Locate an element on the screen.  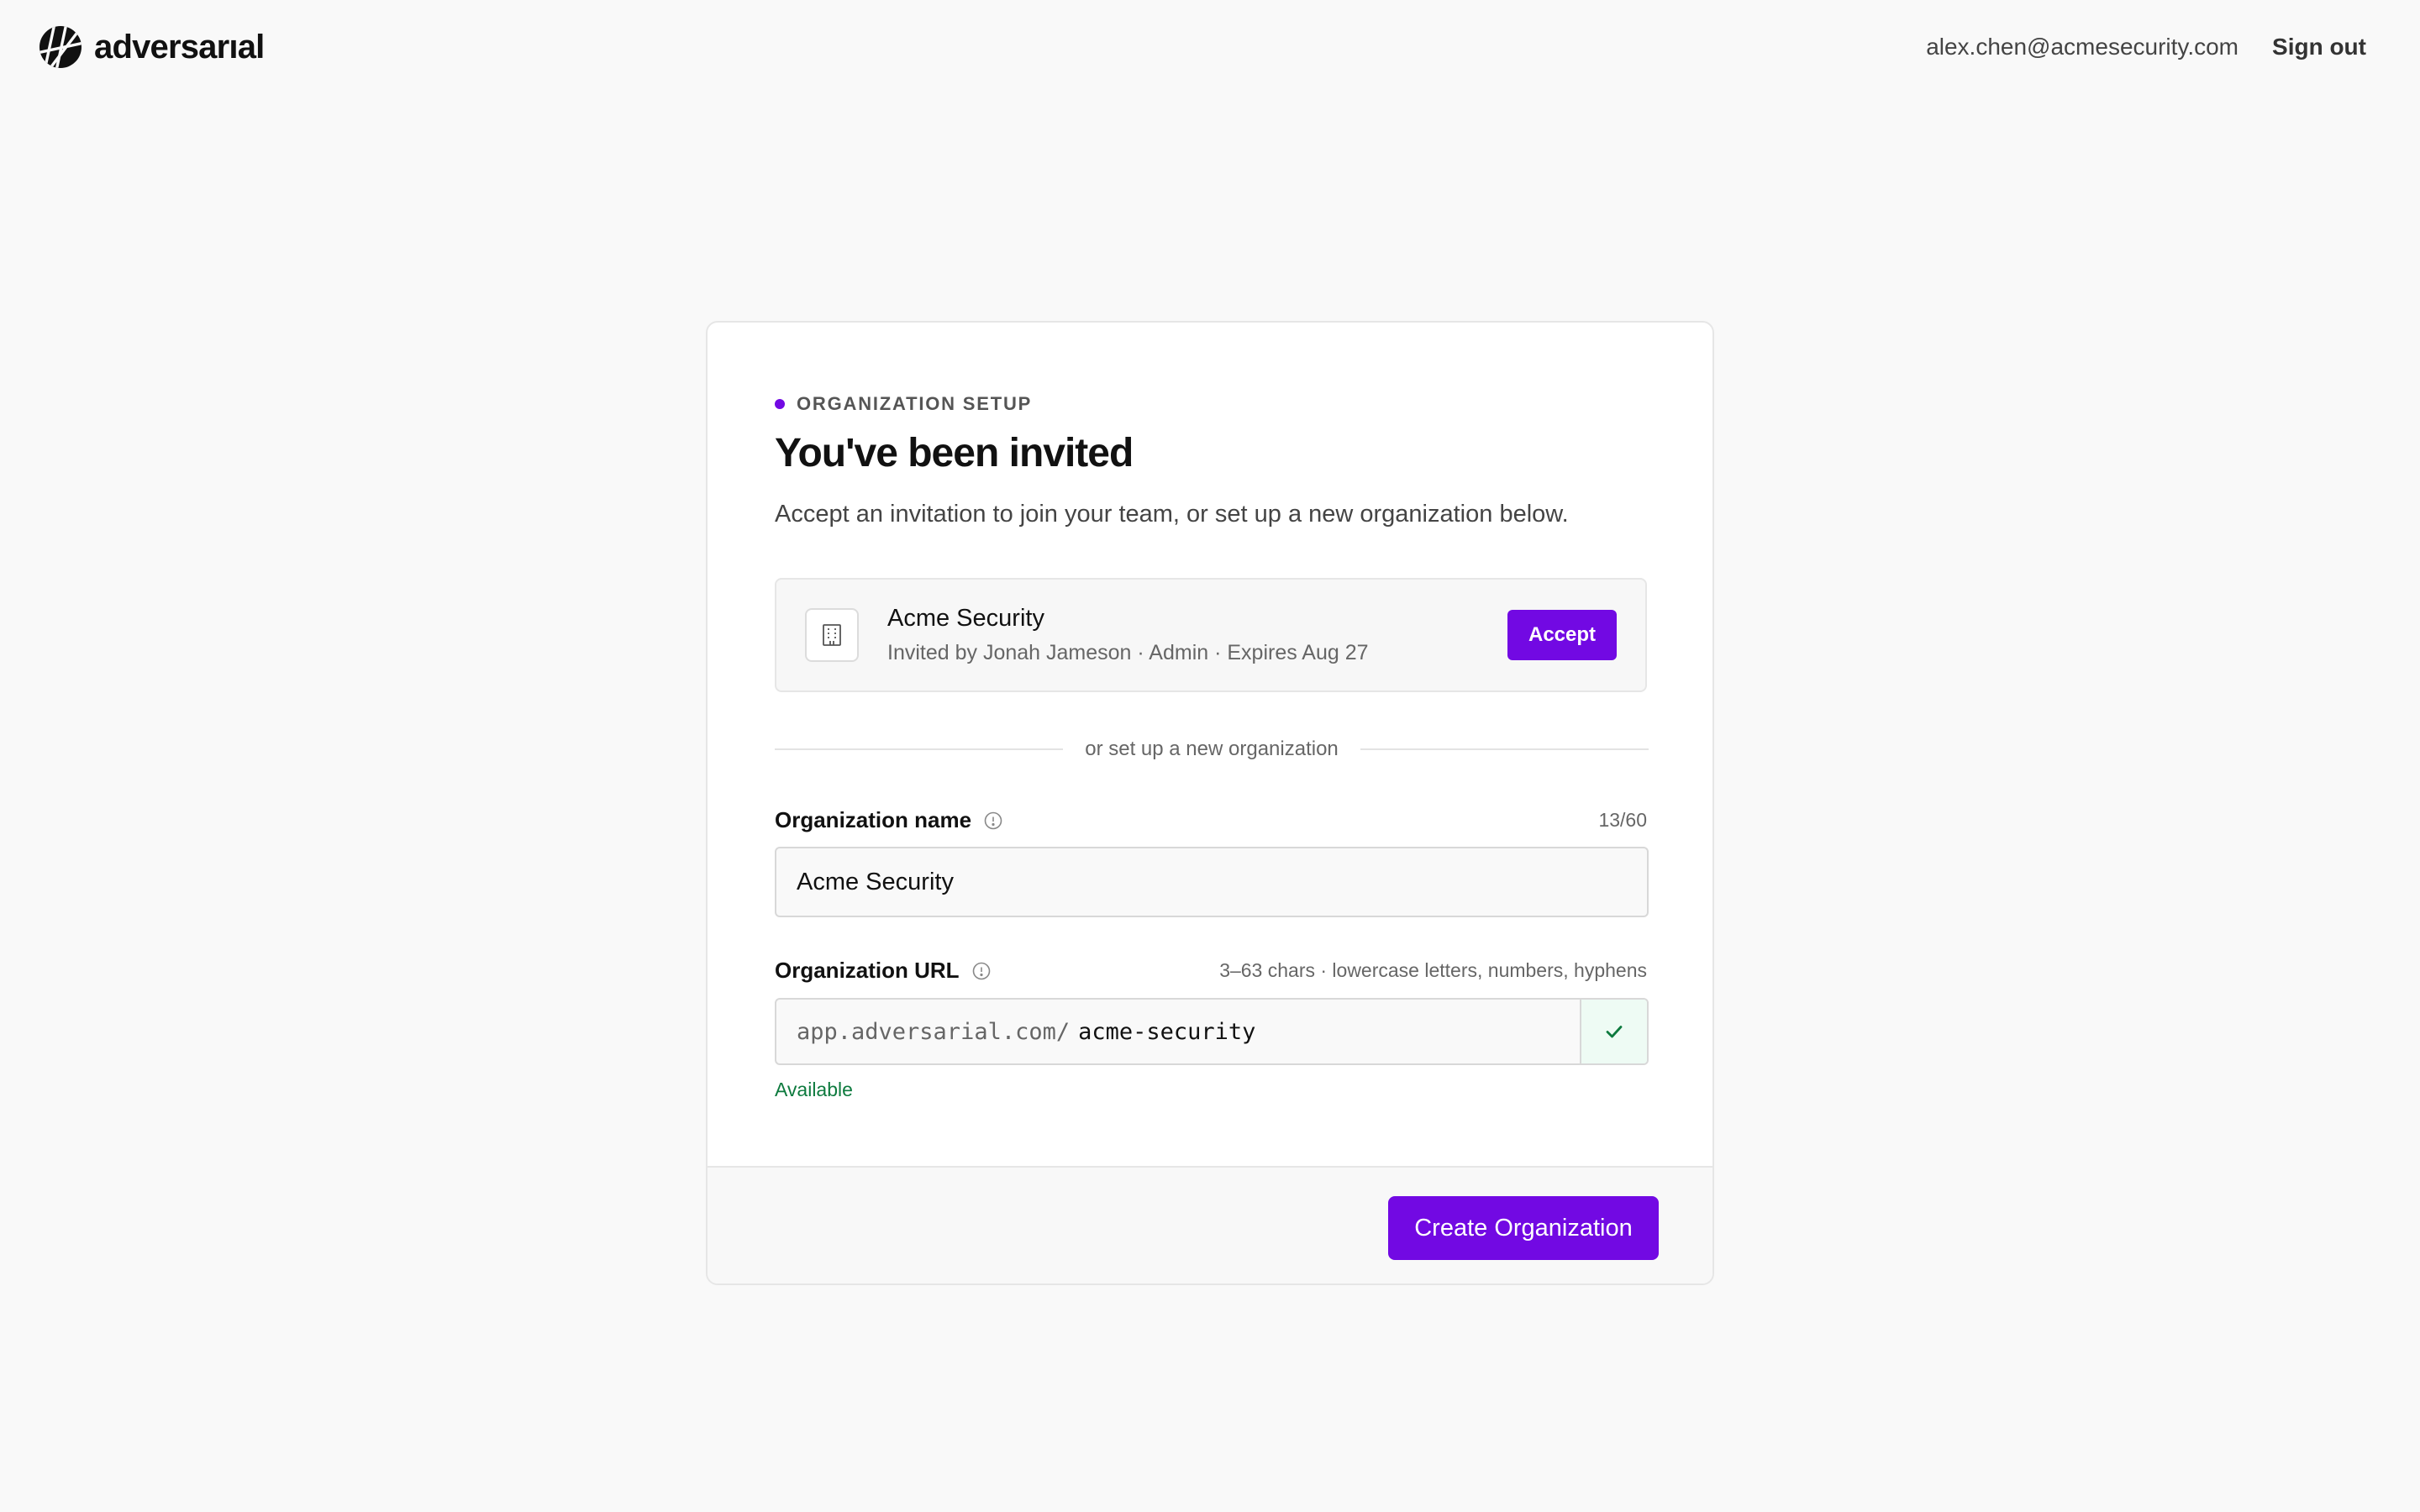
eyebrow-text: ORGANIZATION SETUP is located at coordinates (915, 403).